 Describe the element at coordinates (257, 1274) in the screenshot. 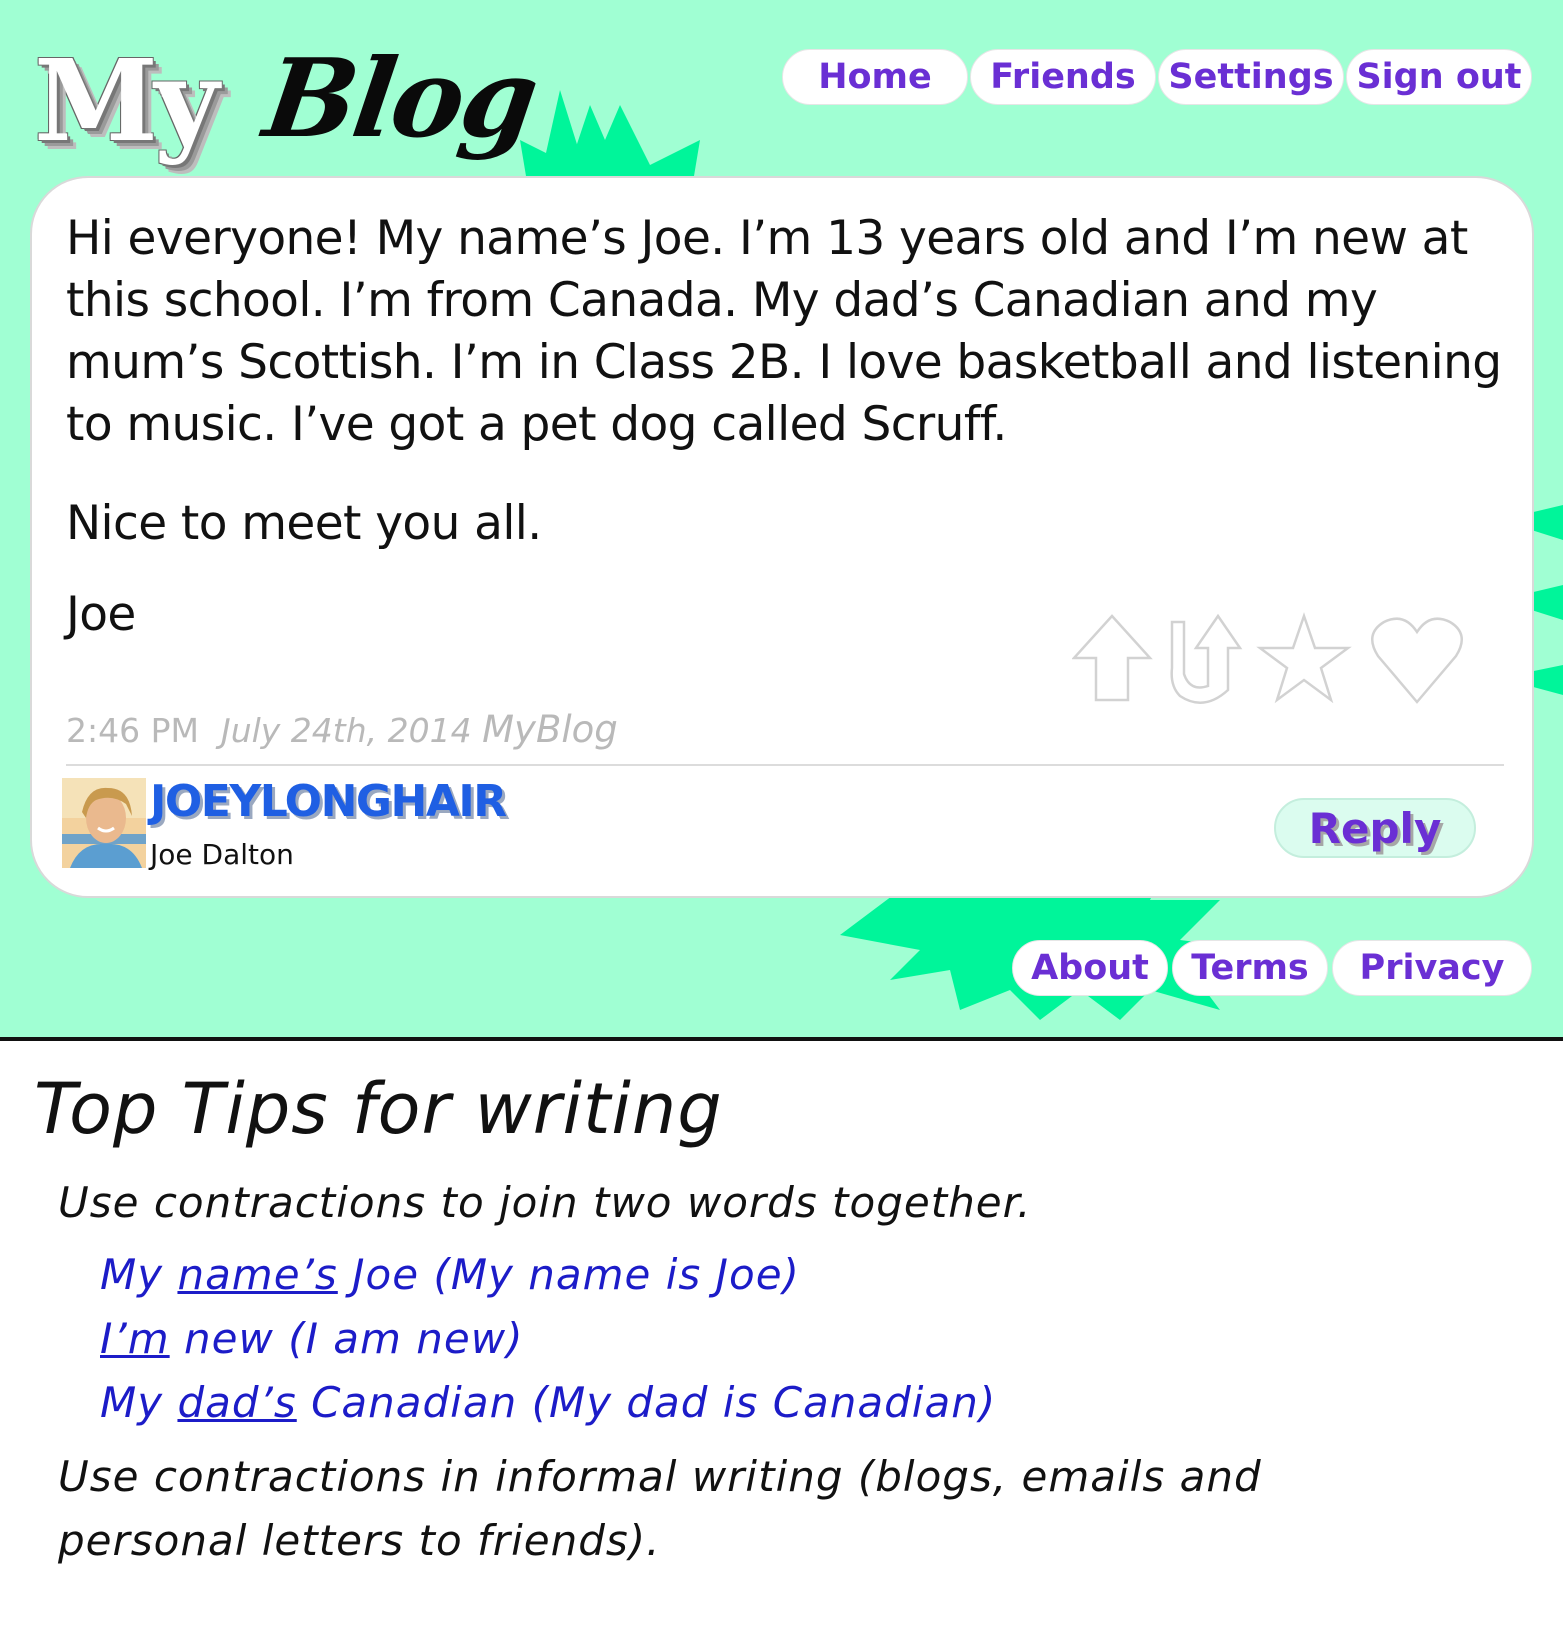

I see `example-contraction: name’s` at that location.